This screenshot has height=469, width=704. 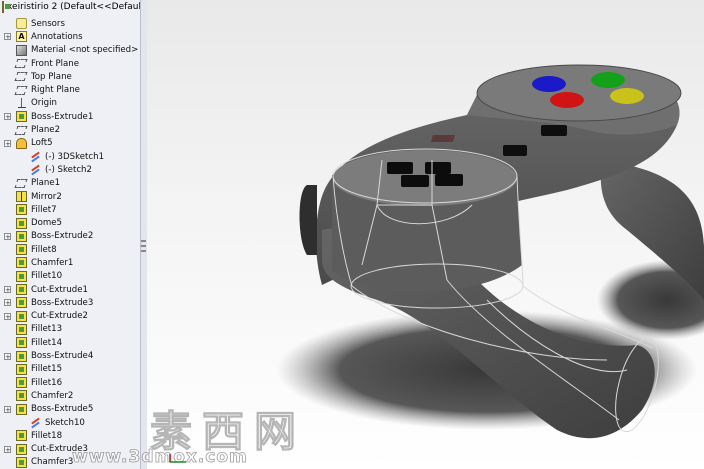 What do you see at coordinates (70, 143) in the screenshot?
I see `tree-item: + Loft5` at bounding box center [70, 143].